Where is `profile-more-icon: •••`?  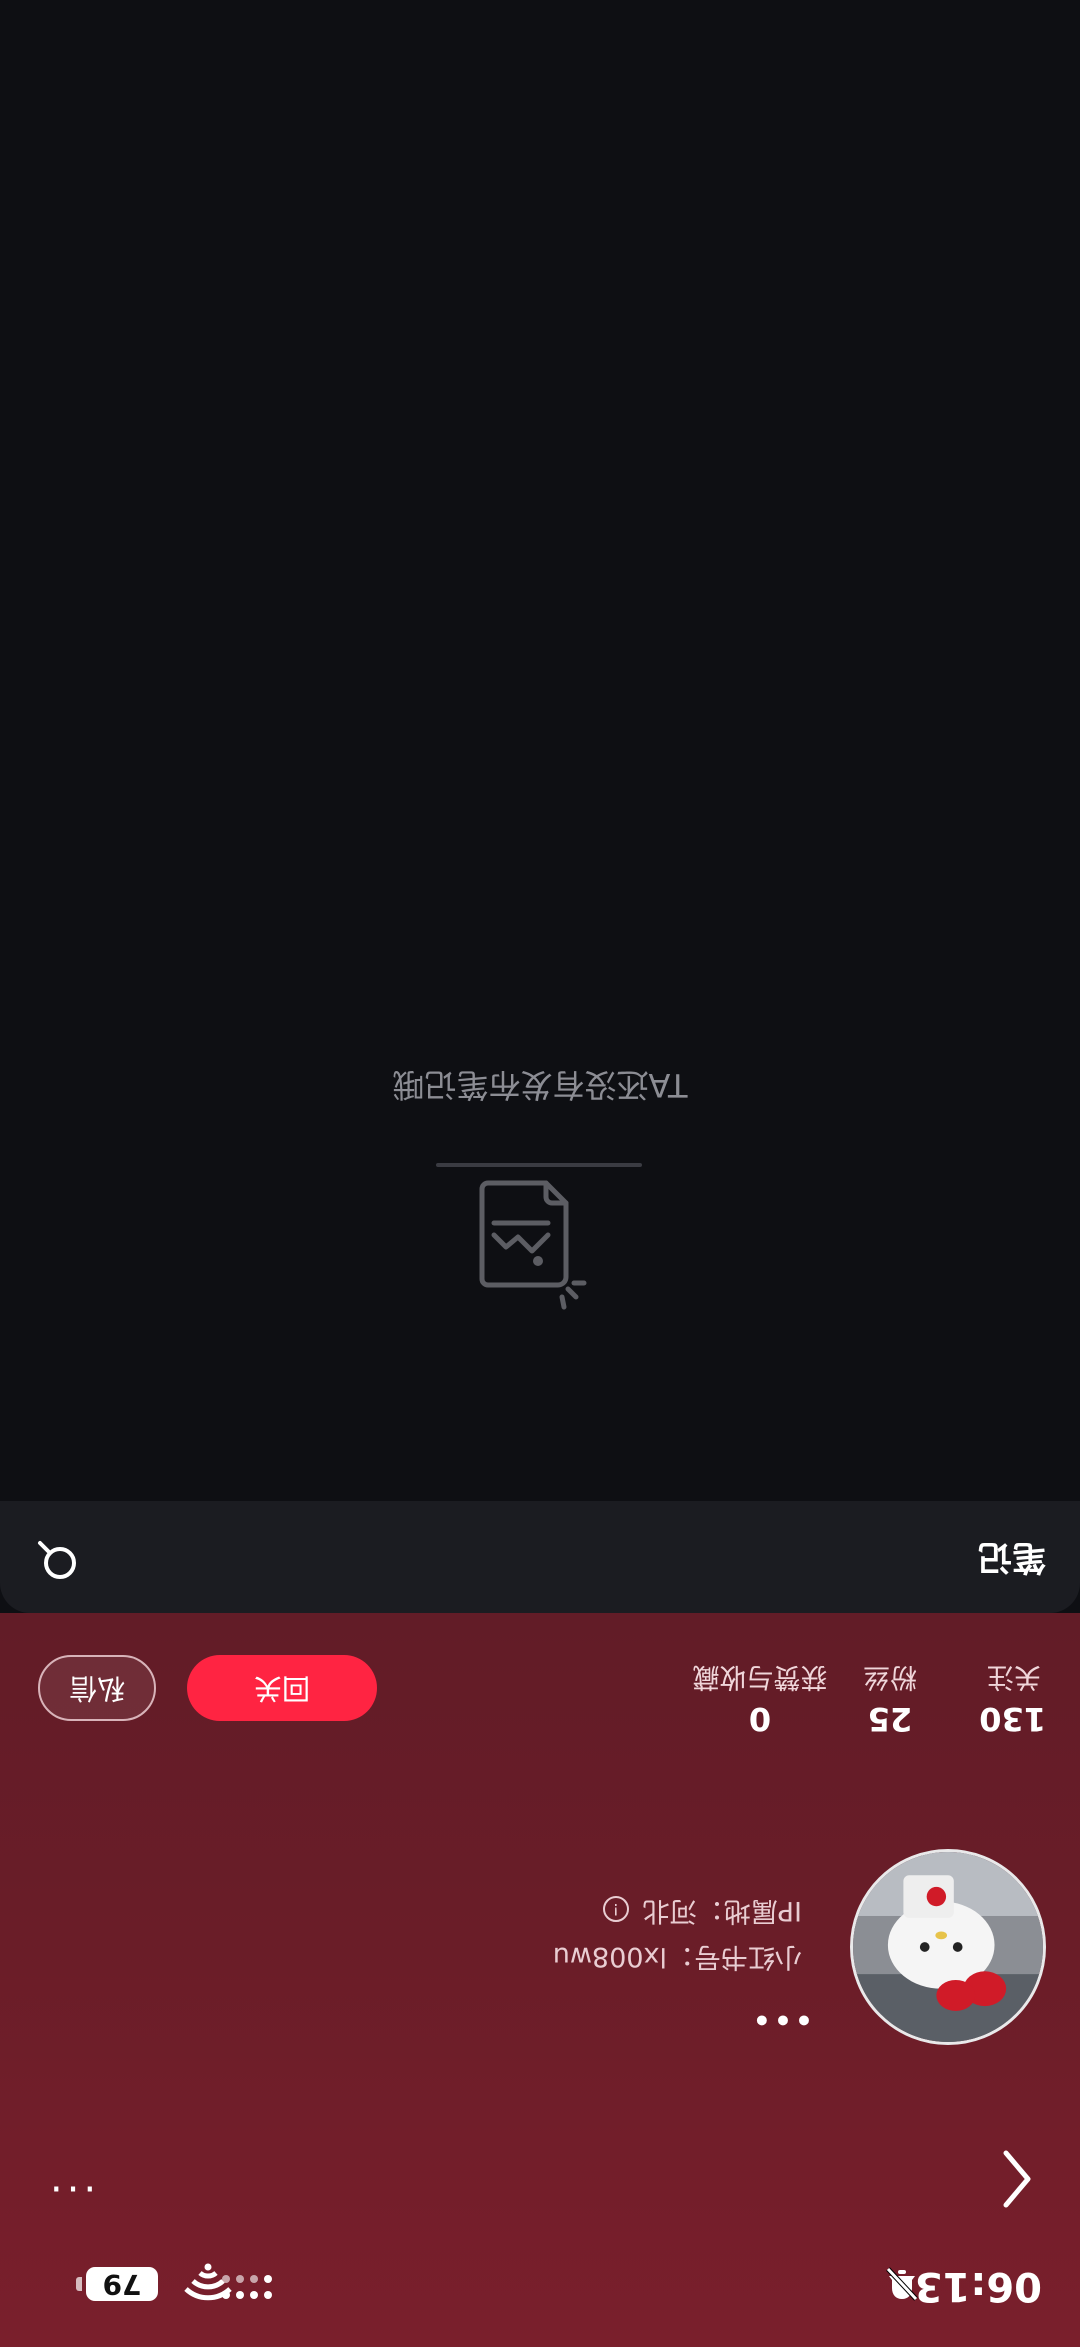
profile-more-icon: ••• is located at coordinates (782, 2019).